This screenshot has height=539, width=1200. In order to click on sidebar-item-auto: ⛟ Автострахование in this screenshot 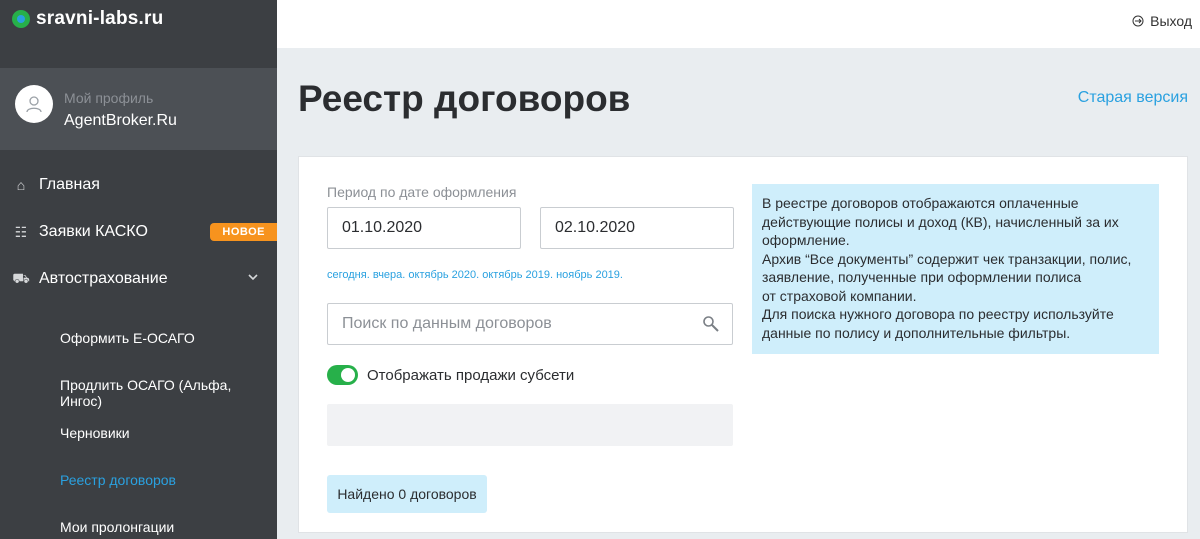, I will do `click(138, 279)`.